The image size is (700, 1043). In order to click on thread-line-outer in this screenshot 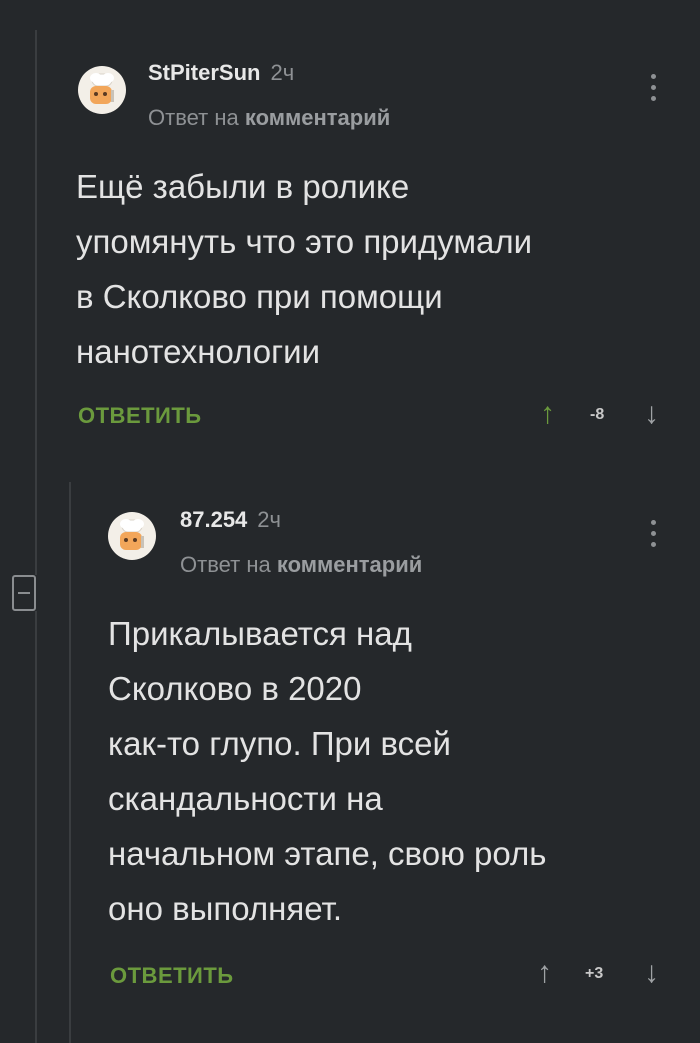, I will do `click(36, 302)`.